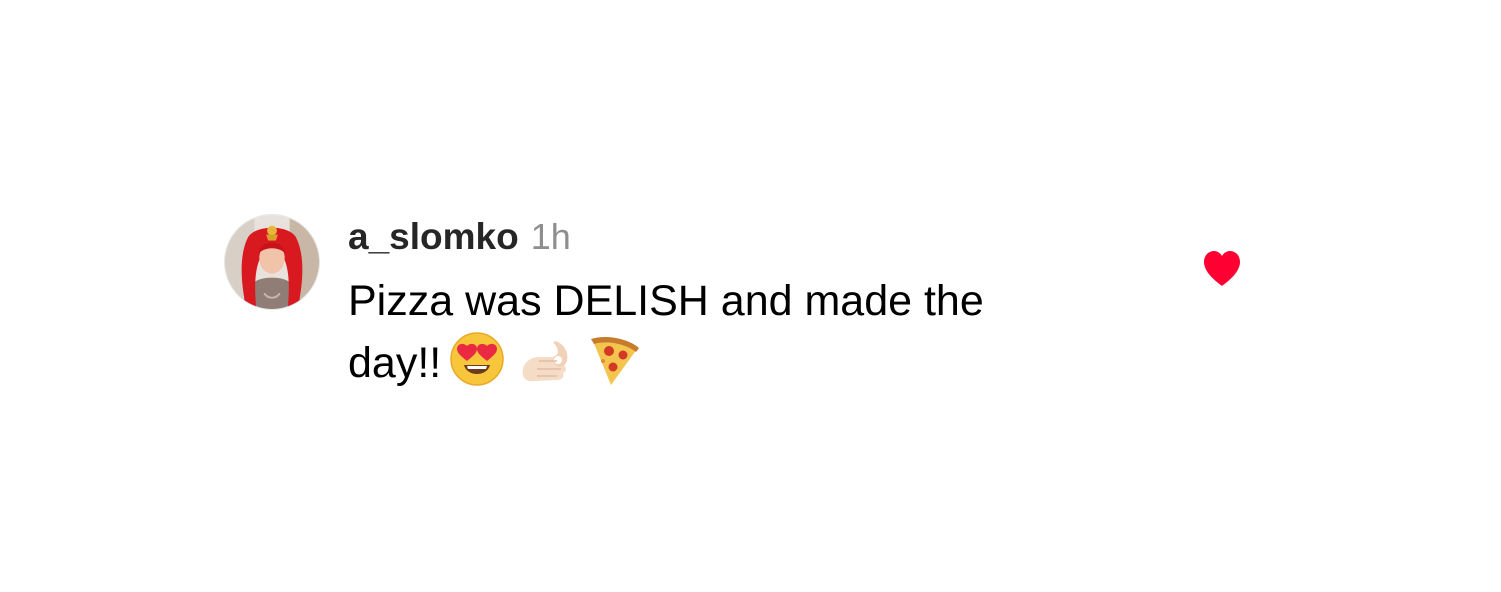 The image size is (1501, 592). Describe the element at coordinates (551, 237) in the screenshot. I see `comment-timestamp: 1h` at that location.